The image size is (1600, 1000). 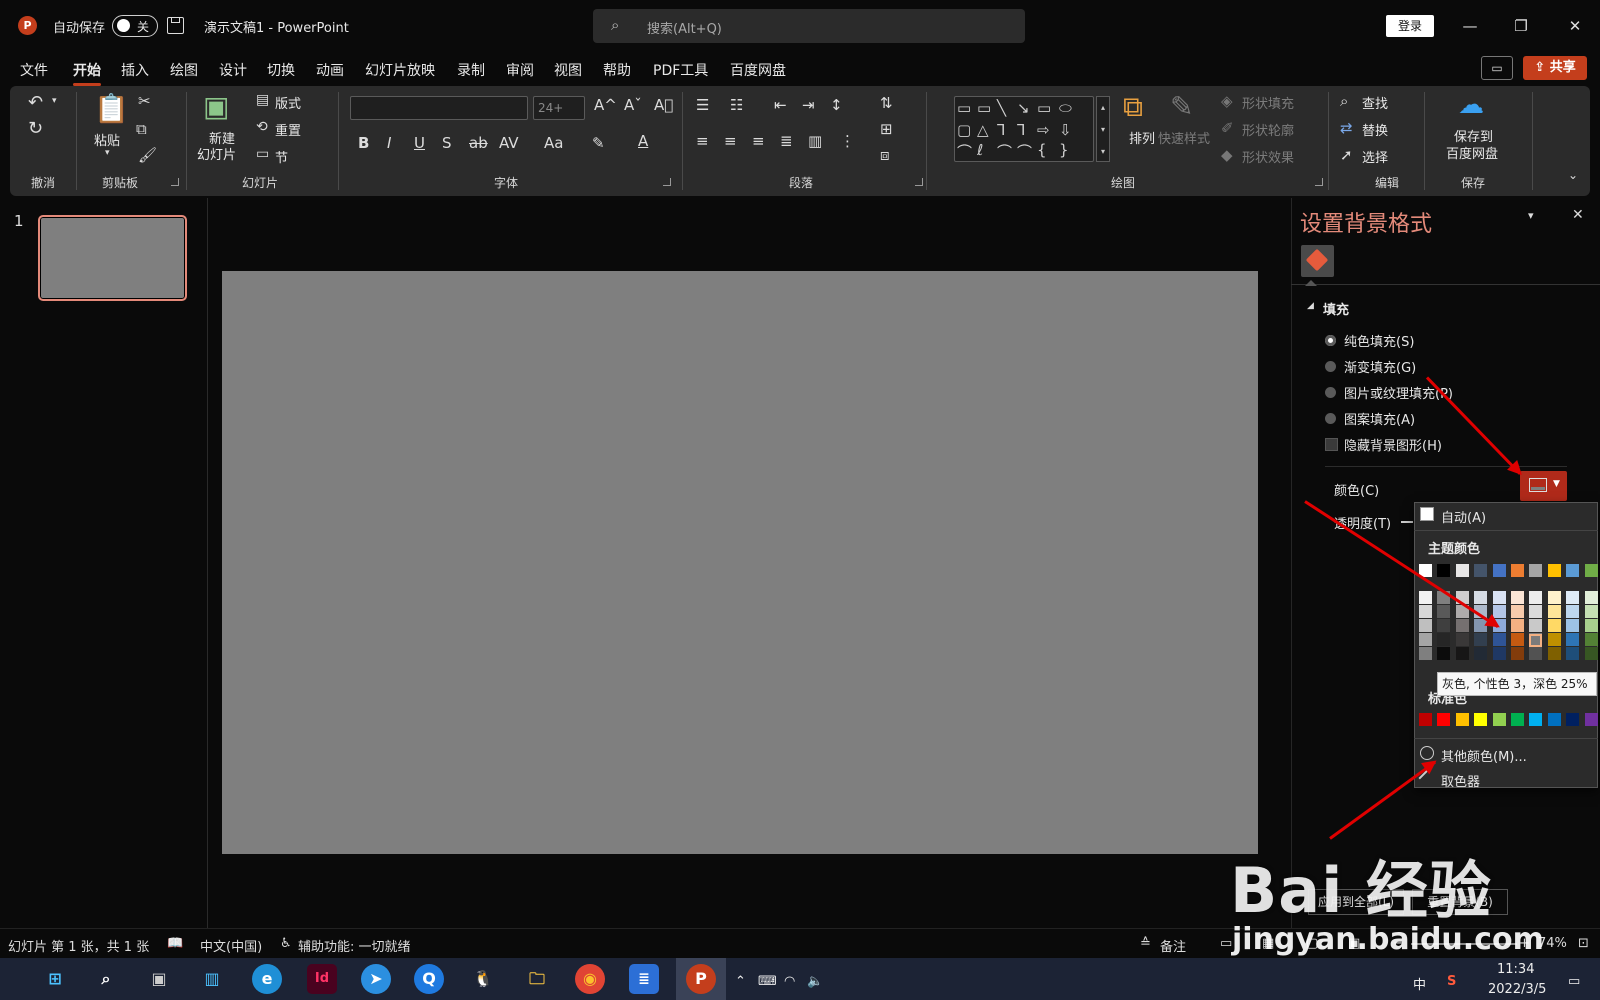 I want to click on powerpoint-taskbar-icon: P, so click(x=701, y=979).